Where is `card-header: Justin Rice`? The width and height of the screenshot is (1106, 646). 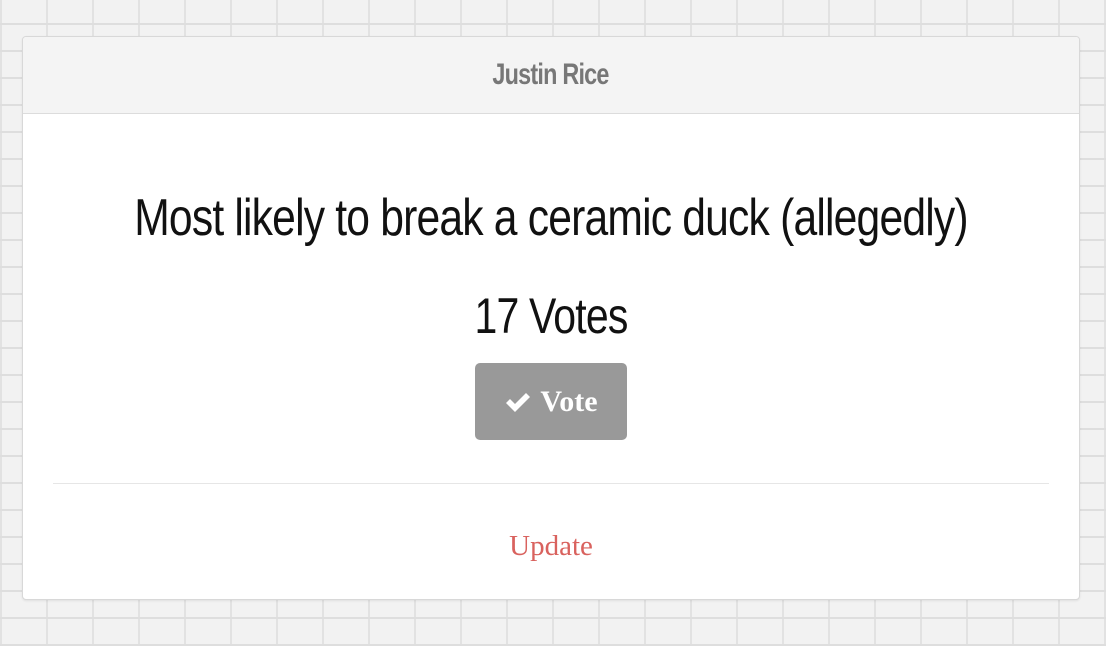
card-header: Justin Rice is located at coordinates (551, 75).